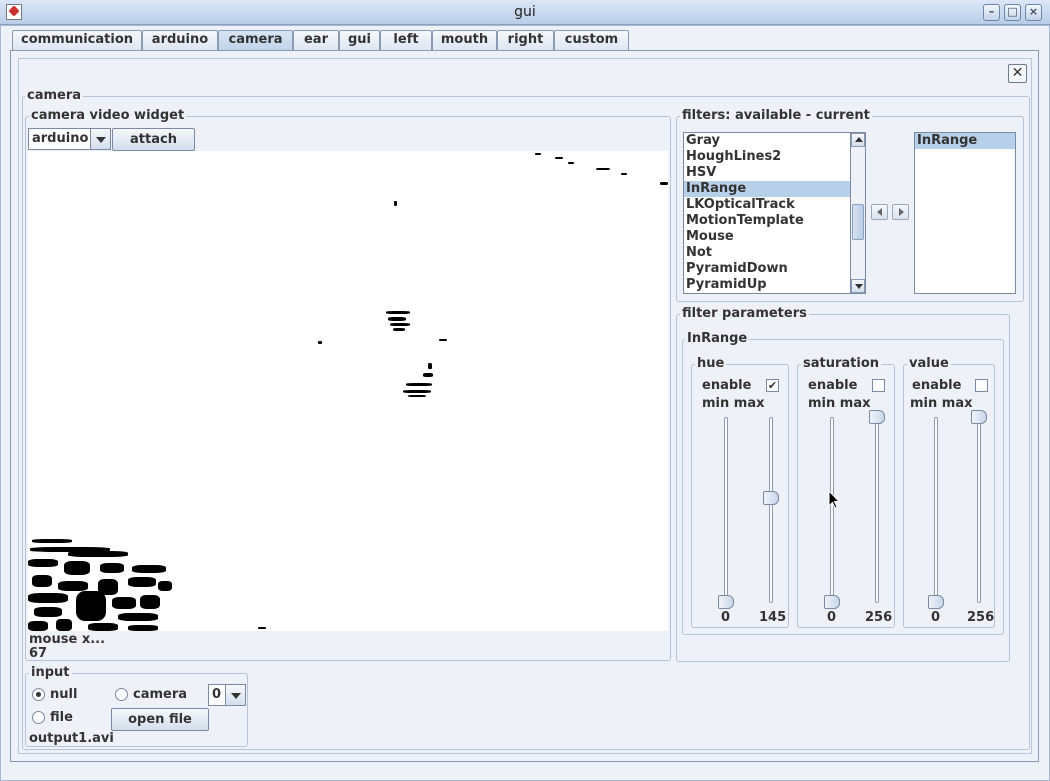  I want to click on saturation-max-thumb, so click(877, 417).